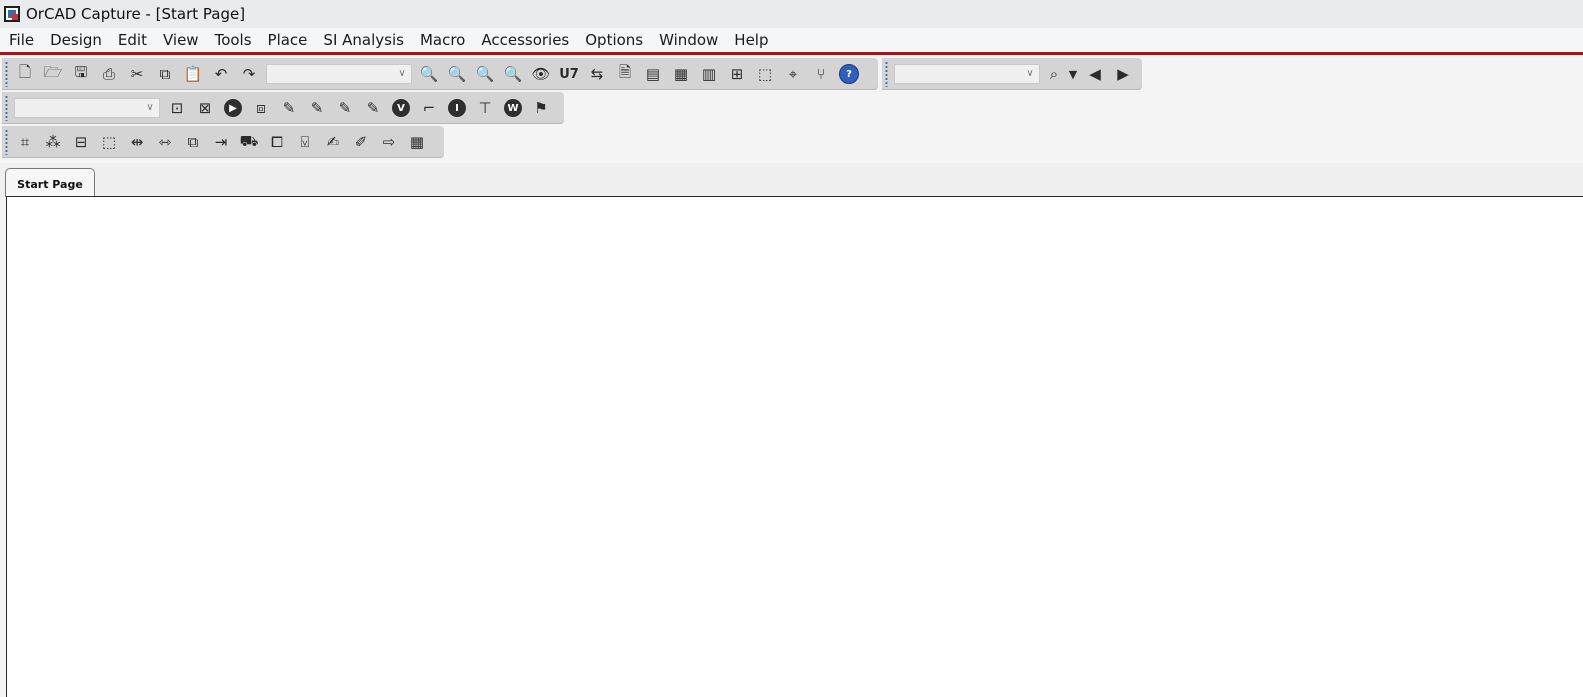 The height and width of the screenshot is (697, 1583). I want to click on power-level-icon: ⚑, so click(541, 108).